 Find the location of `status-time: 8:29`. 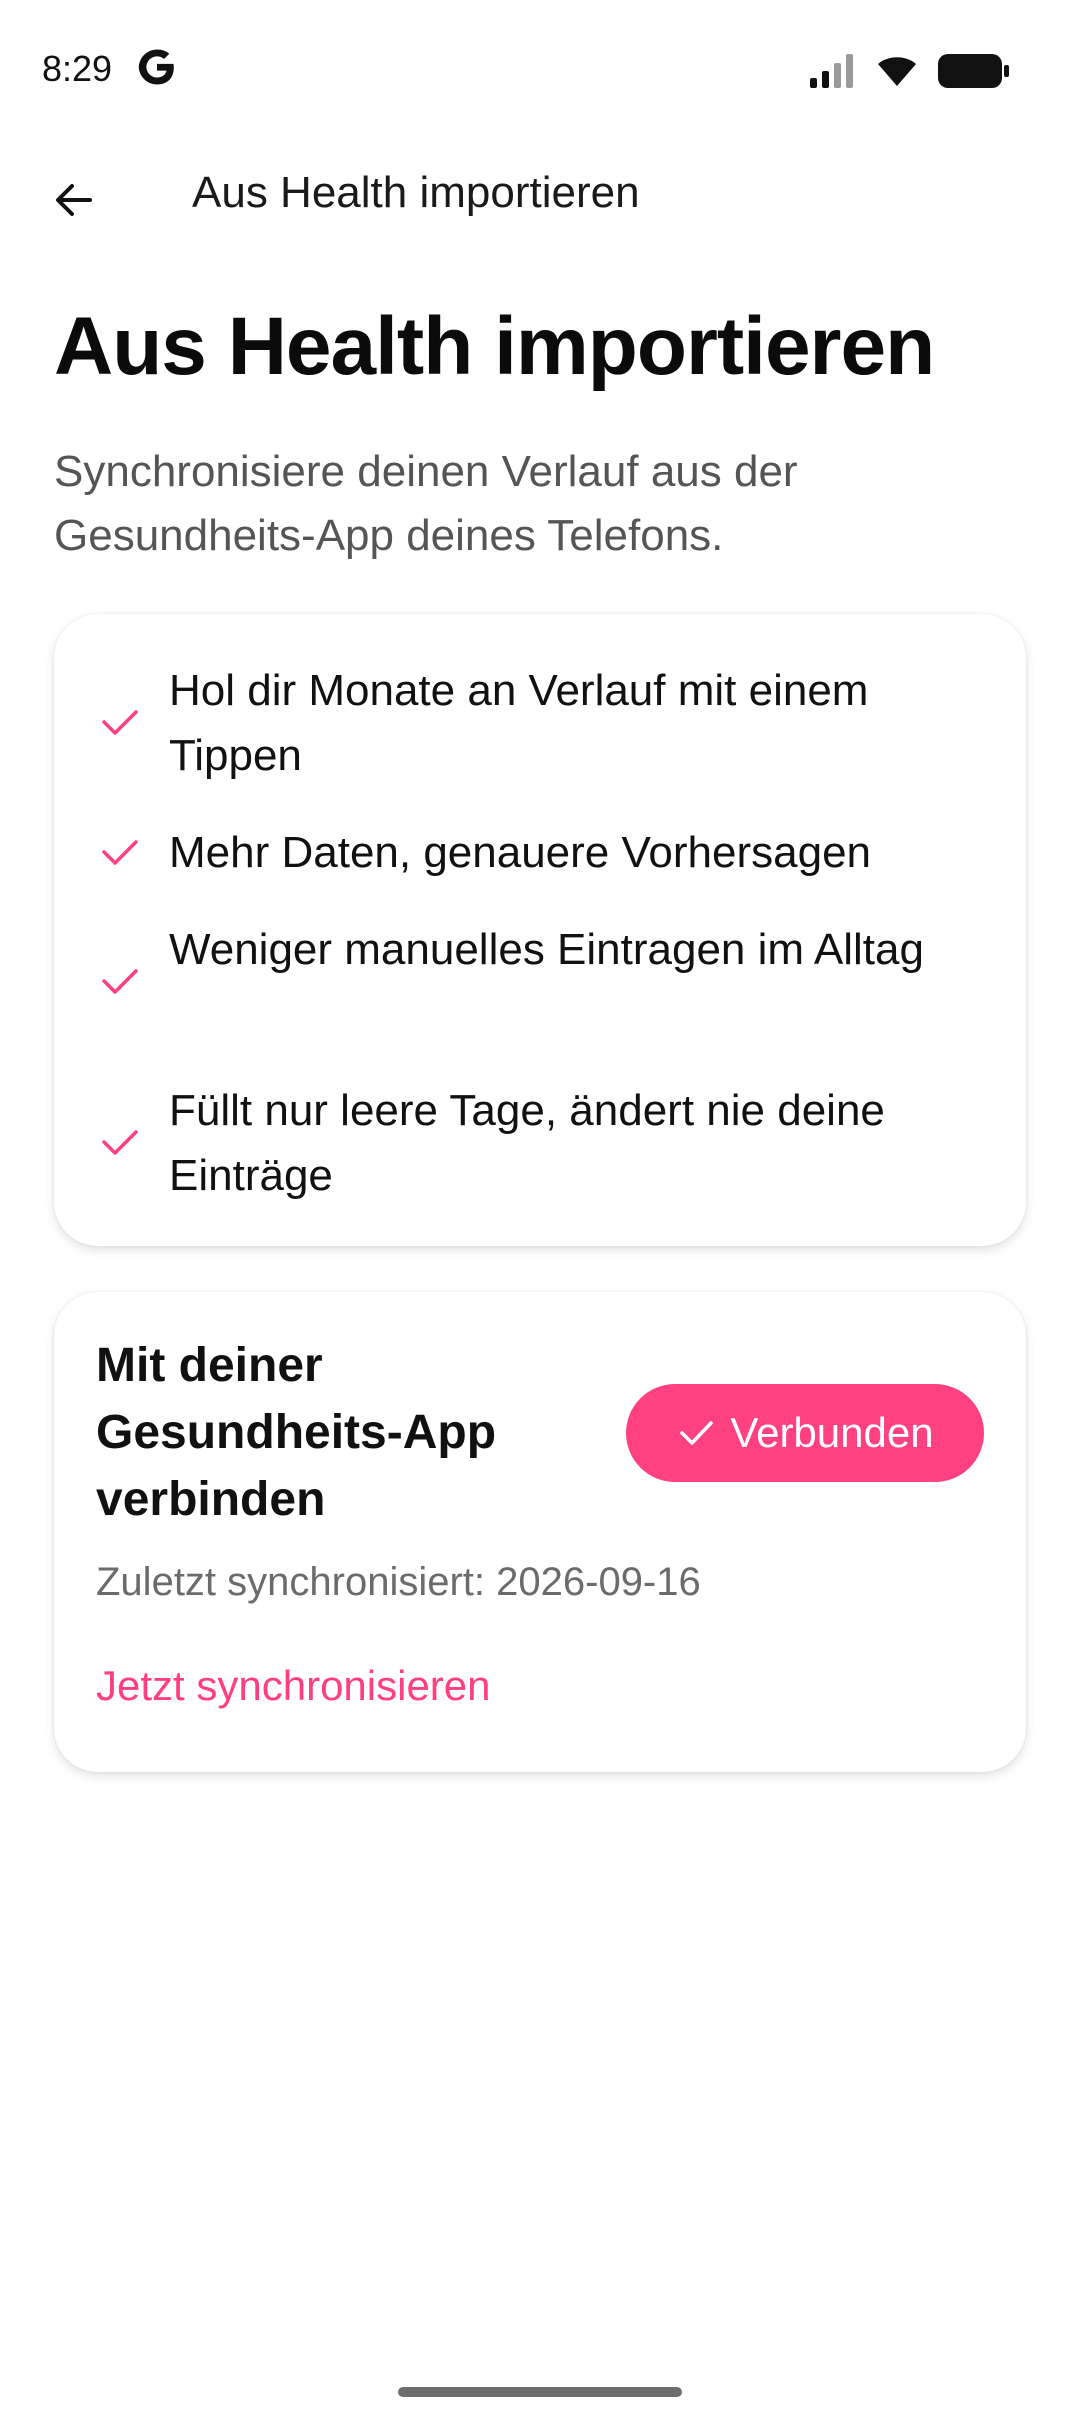

status-time: 8:29 is located at coordinates (77, 68).